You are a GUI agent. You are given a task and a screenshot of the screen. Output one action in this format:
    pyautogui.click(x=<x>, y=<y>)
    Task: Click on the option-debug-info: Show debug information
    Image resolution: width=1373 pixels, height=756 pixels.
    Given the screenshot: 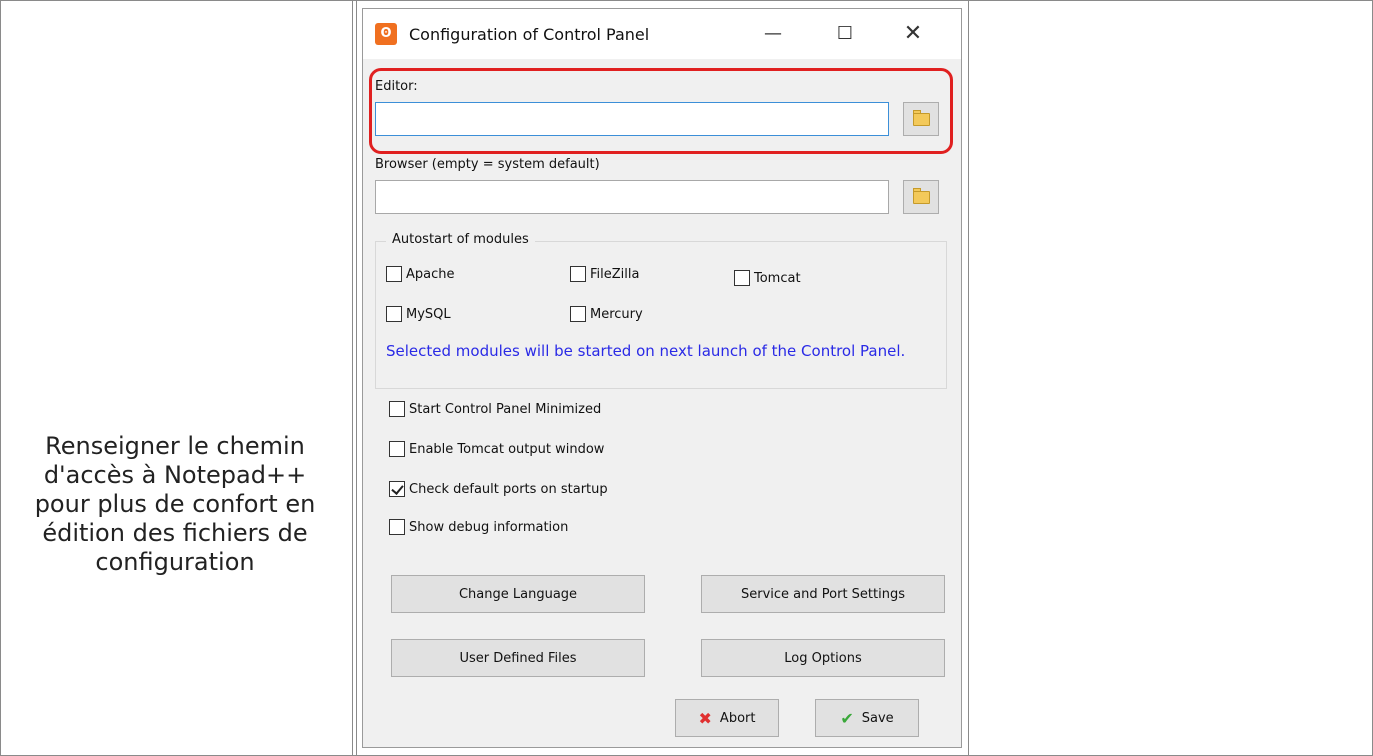 What is the action you would take?
    pyautogui.click(x=478, y=527)
    